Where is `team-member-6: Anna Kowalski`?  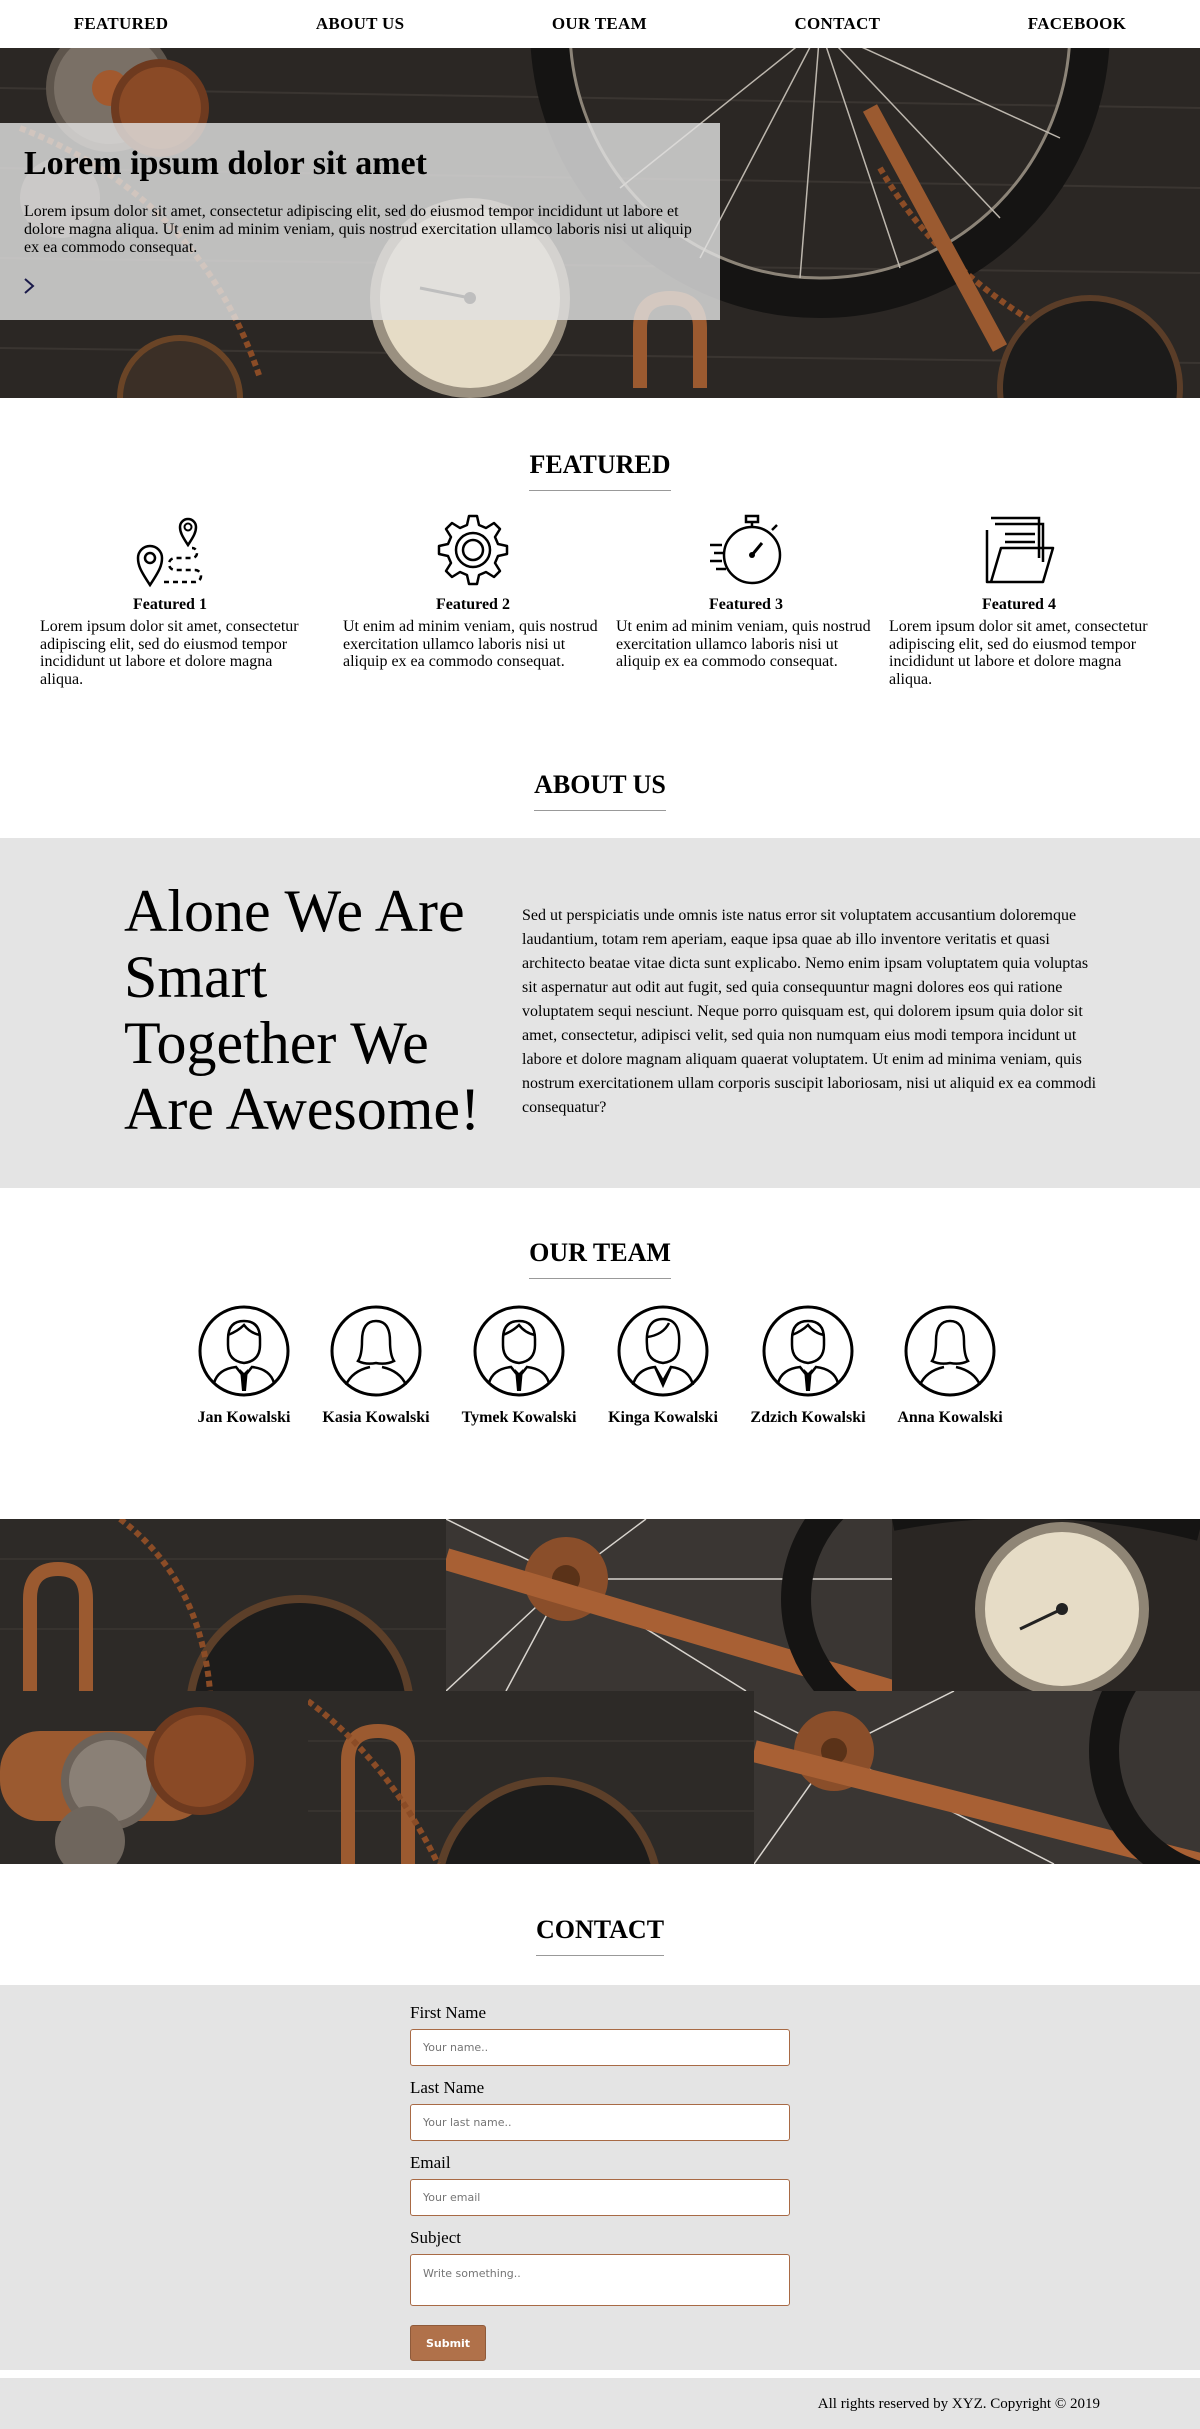 team-member-6: Anna Kowalski is located at coordinates (950, 1366).